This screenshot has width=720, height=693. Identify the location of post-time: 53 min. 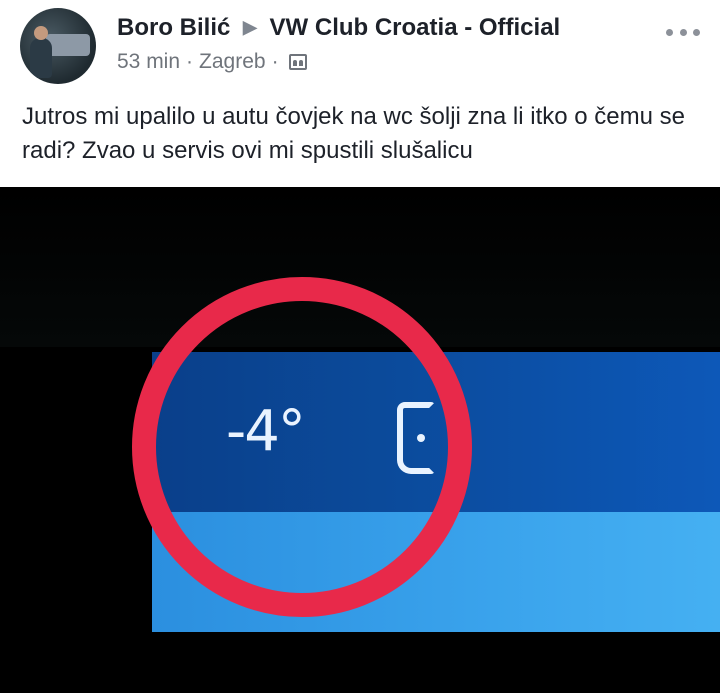
(148, 62).